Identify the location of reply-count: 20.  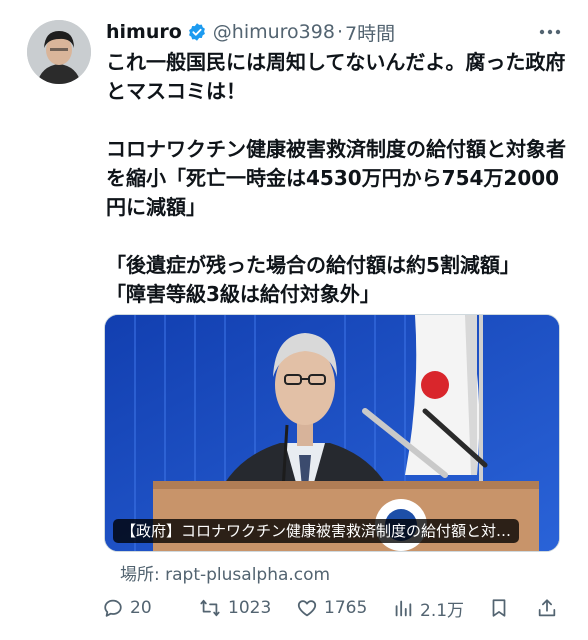
(141, 608).